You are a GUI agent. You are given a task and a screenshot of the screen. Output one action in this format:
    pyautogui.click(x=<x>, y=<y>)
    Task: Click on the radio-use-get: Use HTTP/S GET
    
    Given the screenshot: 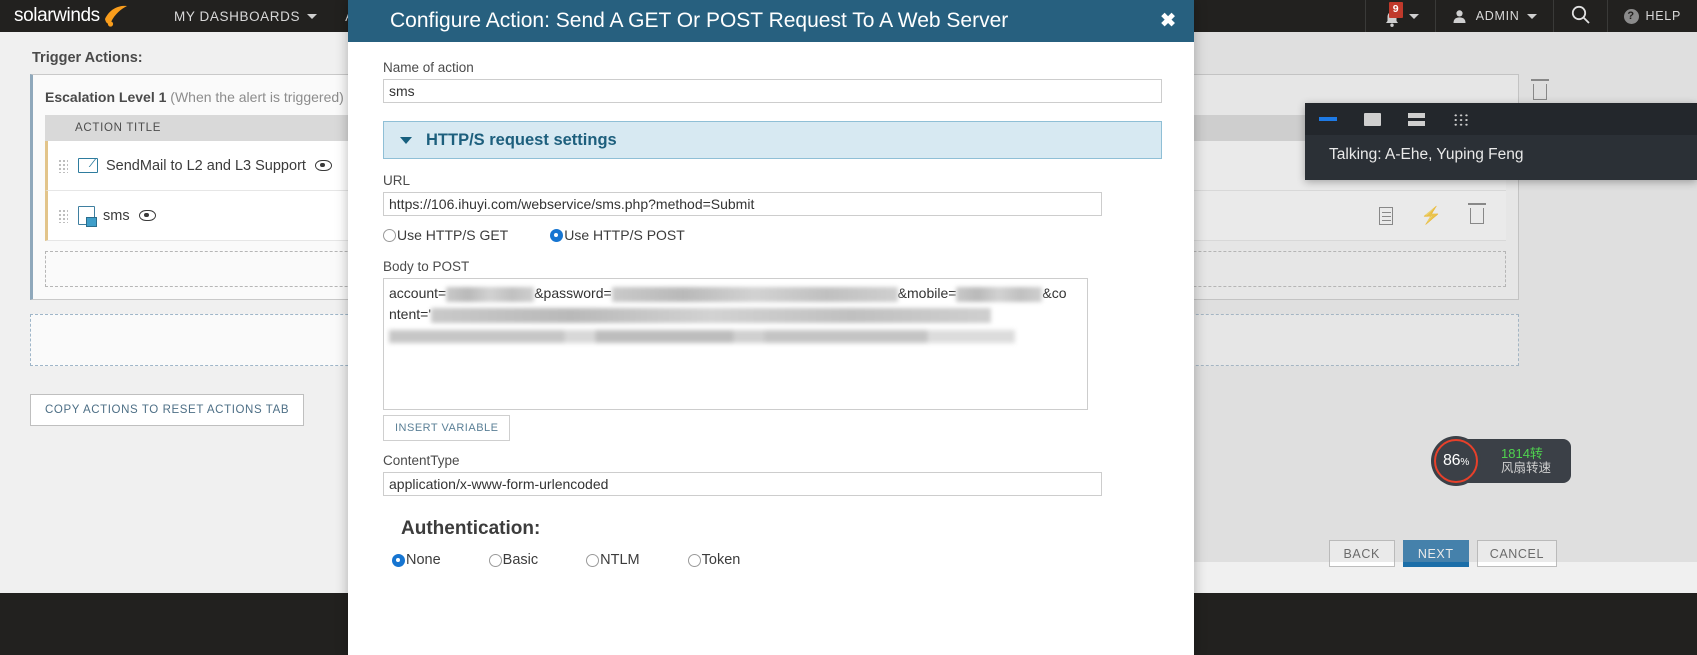 What is the action you would take?
    pyautogui.click(x=445, y=235)
    